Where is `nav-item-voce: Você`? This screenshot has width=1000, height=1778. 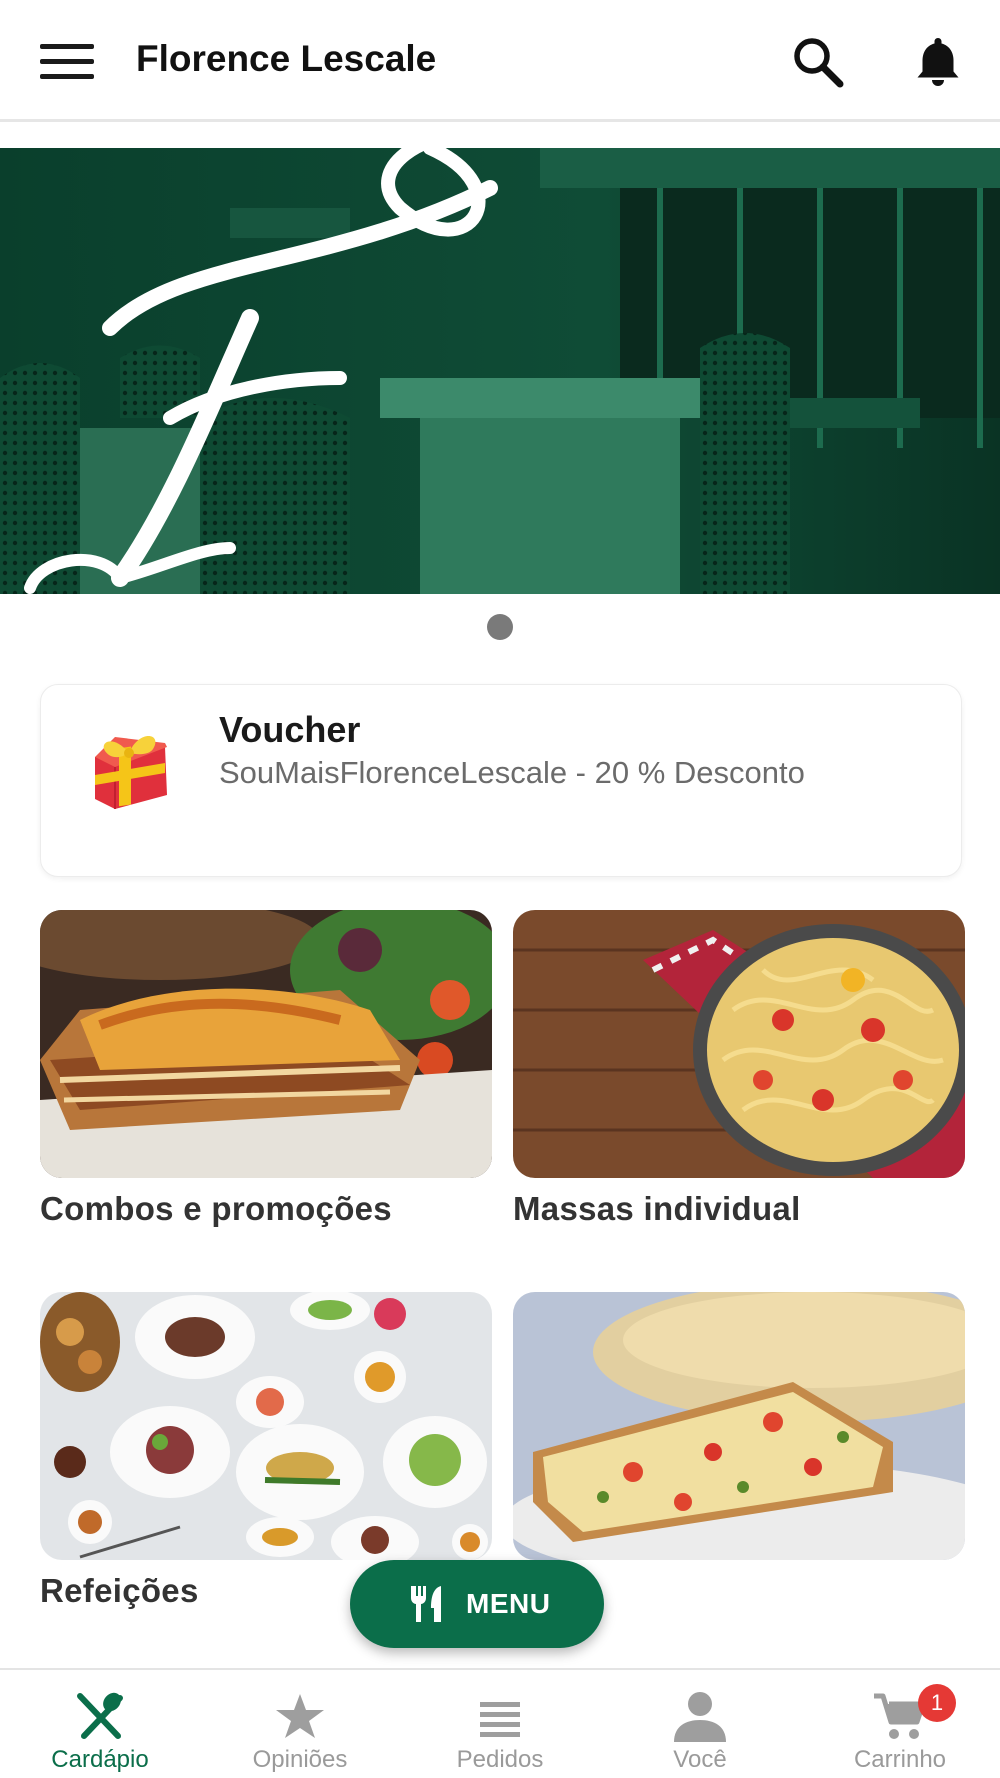
nav-item-voce: Você is located at coordinates (700, 1724).